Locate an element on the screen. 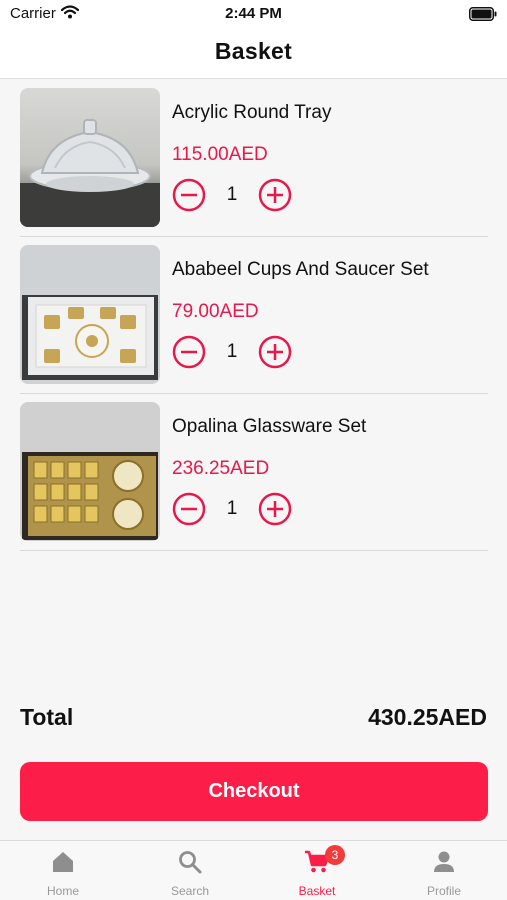 The height and width of the screenshot is (900, 507). checkout-button: Checkout is located at coordinates (254, 791).